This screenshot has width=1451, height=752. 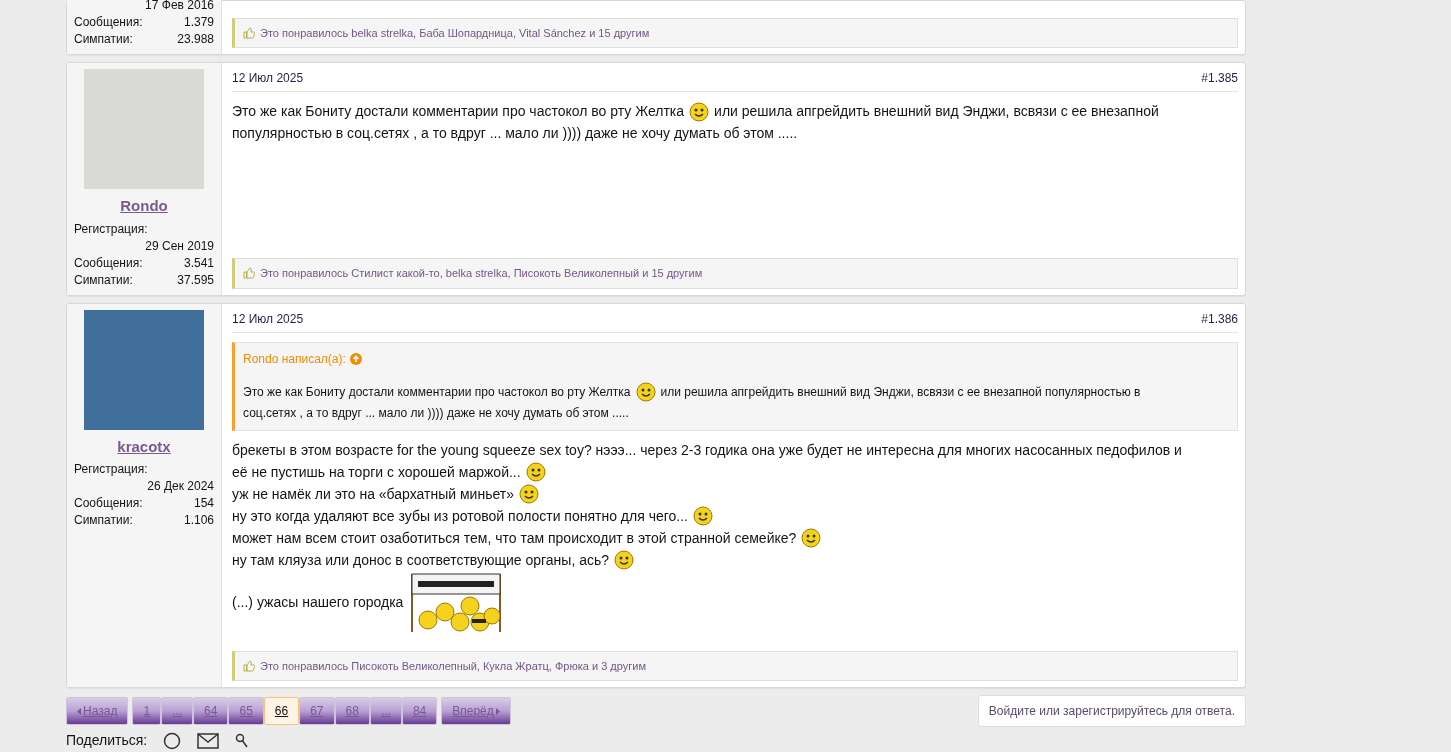 I want to click on page-link: 67, so click(x=317, y=711).